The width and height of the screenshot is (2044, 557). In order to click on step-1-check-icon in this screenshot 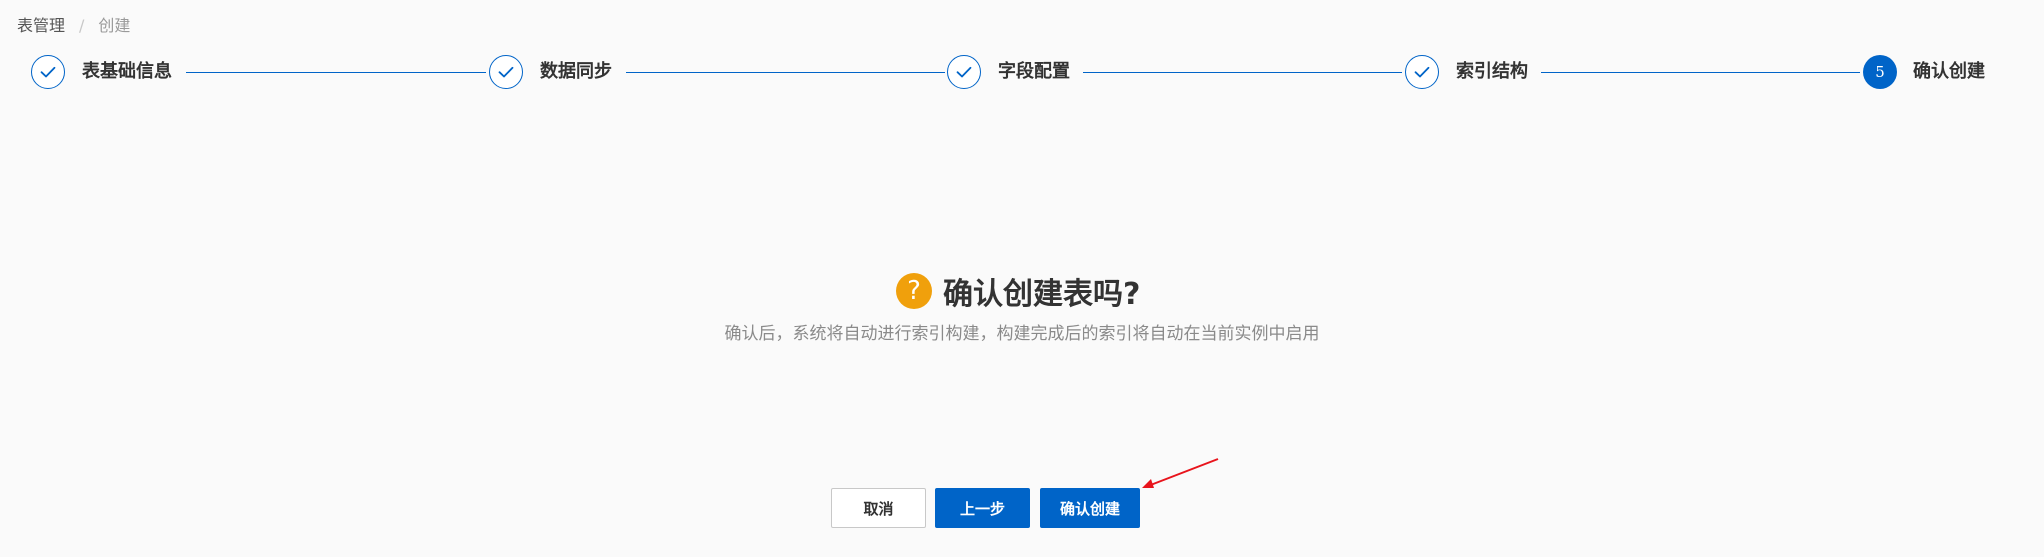, I will do `click(48, 72)`.